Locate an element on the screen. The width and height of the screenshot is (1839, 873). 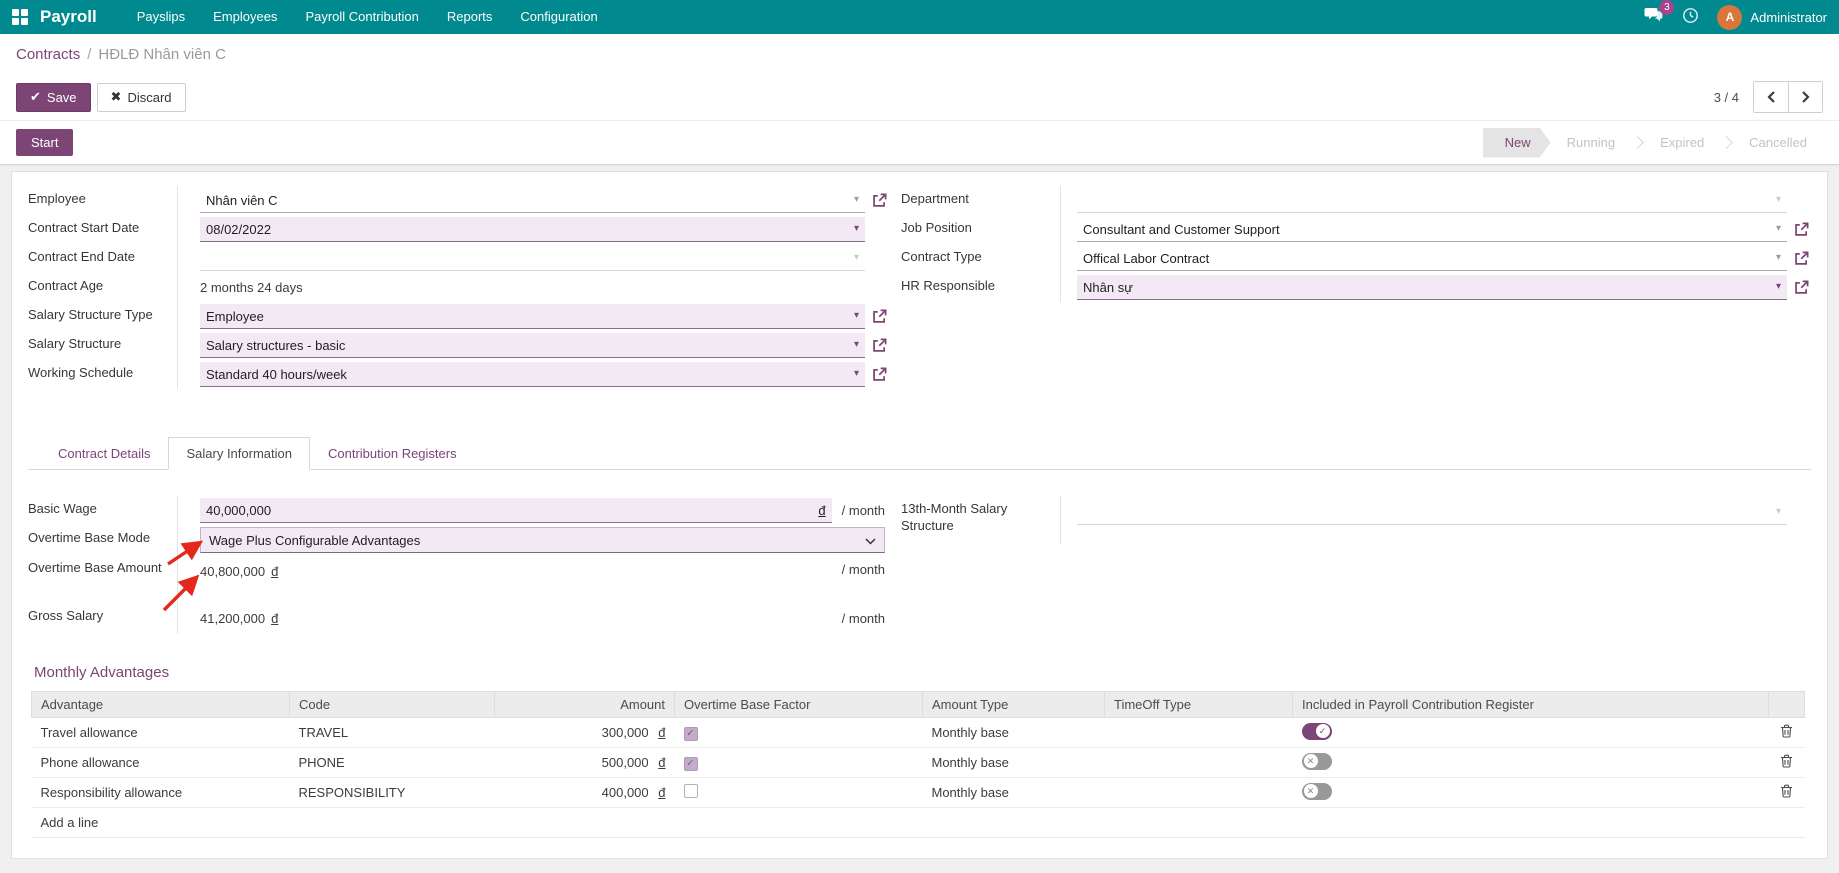
messages-button: 3 is located at coordinates (1659, 13).